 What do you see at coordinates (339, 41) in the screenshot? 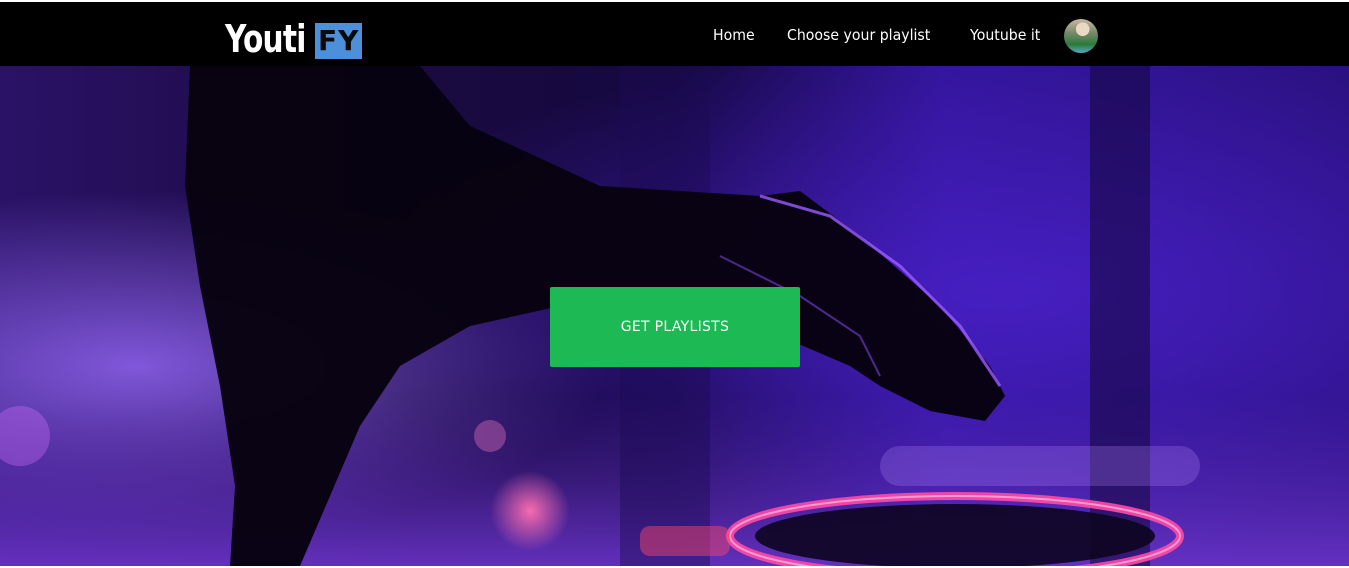
I see `logo-text-badge: FY` at bounding box center [339, 41].